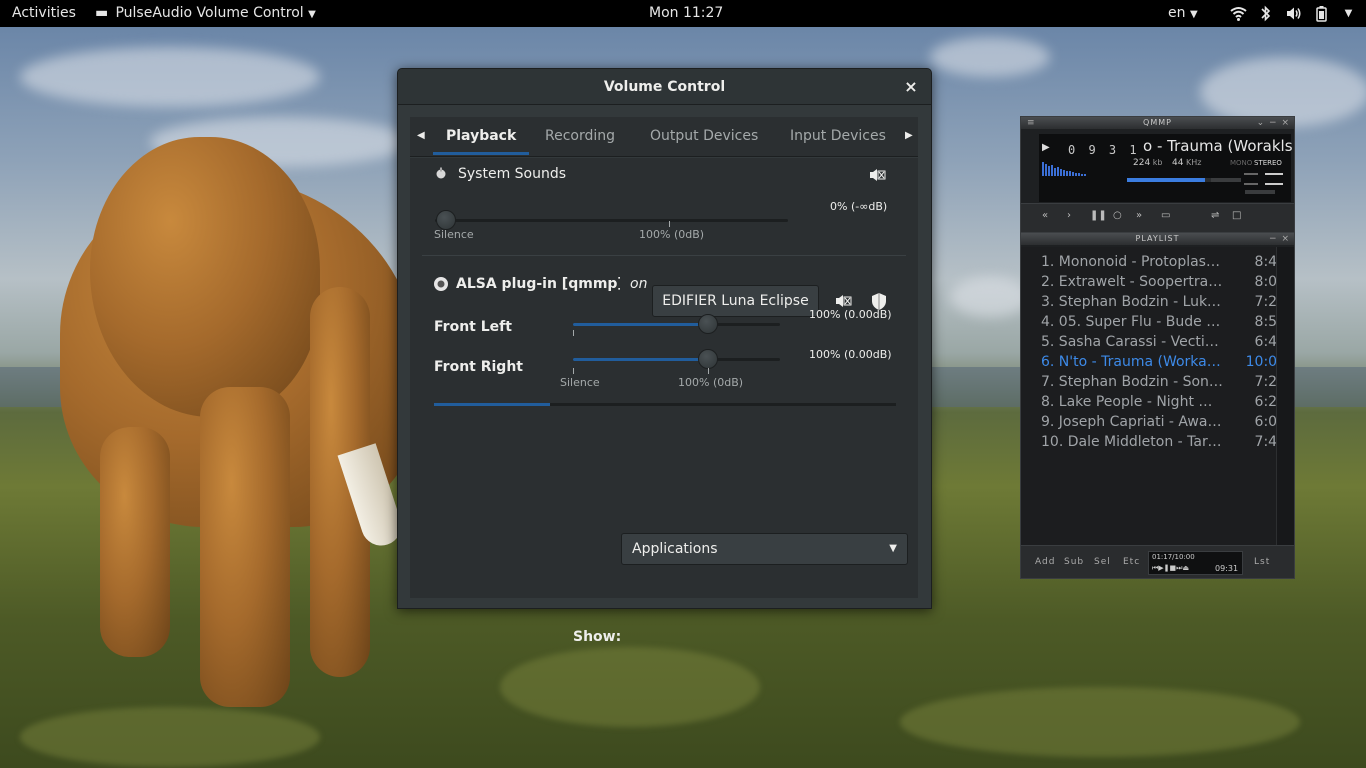 The image size is (1366, 768). Describe the element at coordinates (1074, 562) in the screenshot. I see `sub-button: Sub` at that location.